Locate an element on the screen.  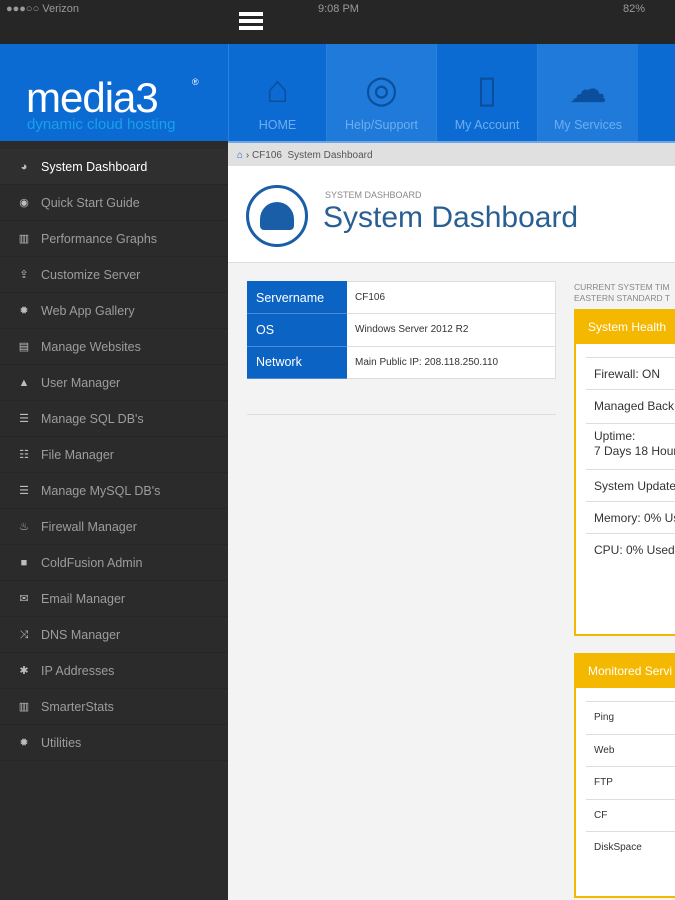
sidebar-item: ✹ Web App Gallery is located at coordinates (114, 311).